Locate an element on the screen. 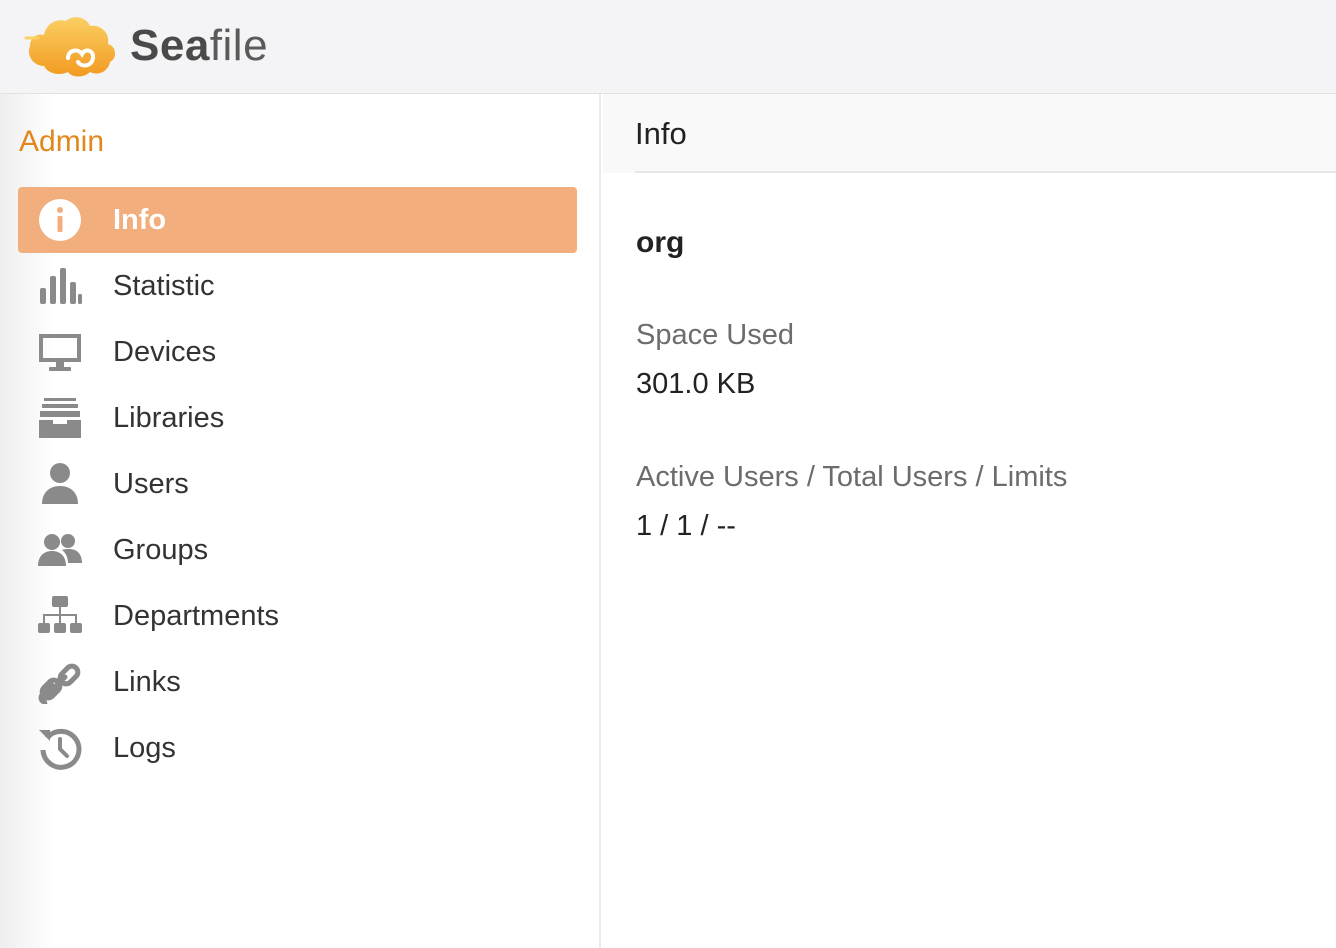  users-label: Active Users / Total Users / Limits is located at coordinates (852, 477).